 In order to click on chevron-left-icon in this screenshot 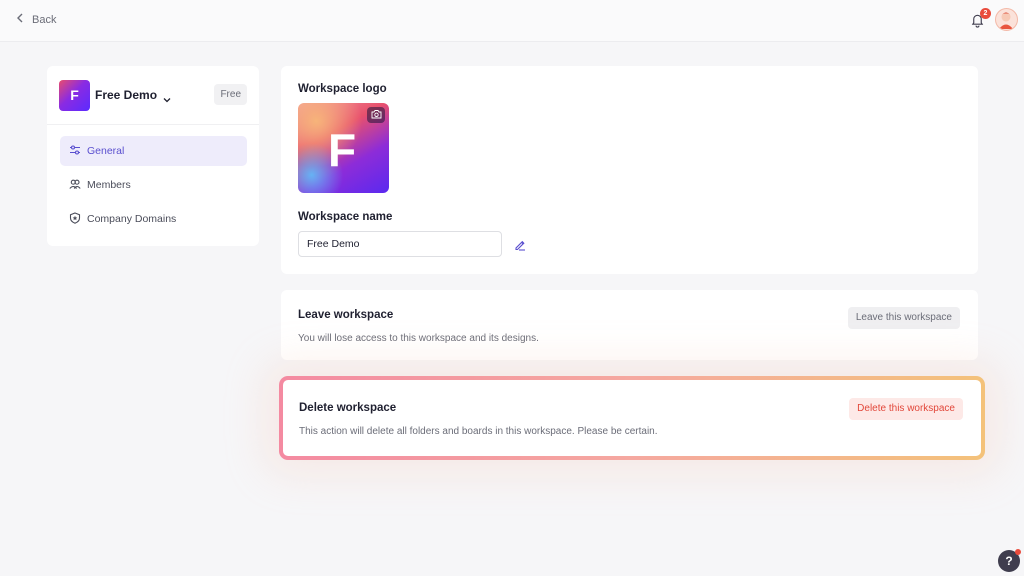, I will do `click(20, 19)`.